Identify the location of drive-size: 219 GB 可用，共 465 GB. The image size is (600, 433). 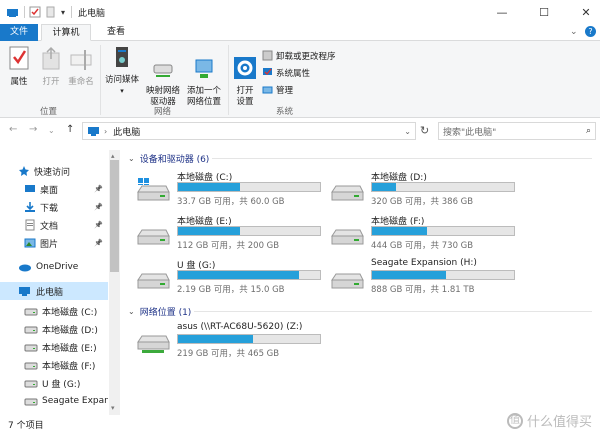
(228, 354).